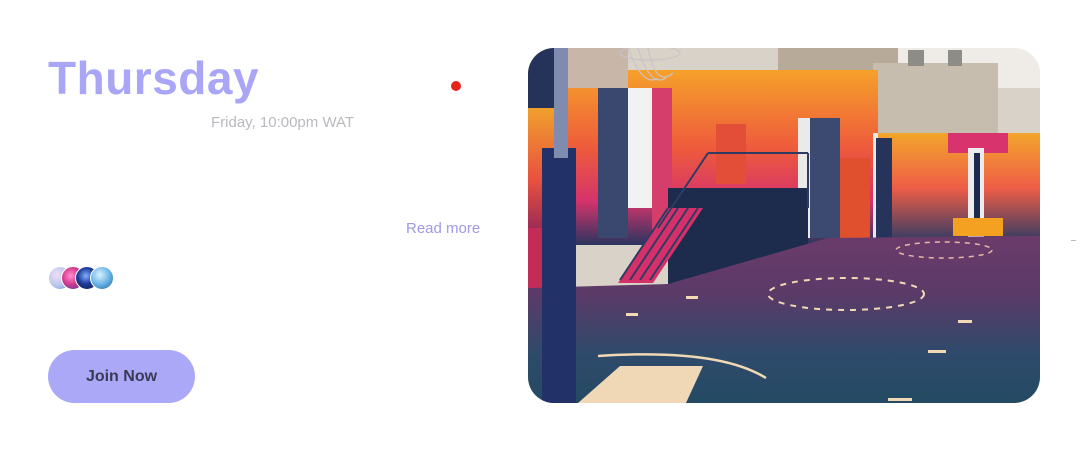  I want to click on join-now-button: Join Now, so click(121, 376).